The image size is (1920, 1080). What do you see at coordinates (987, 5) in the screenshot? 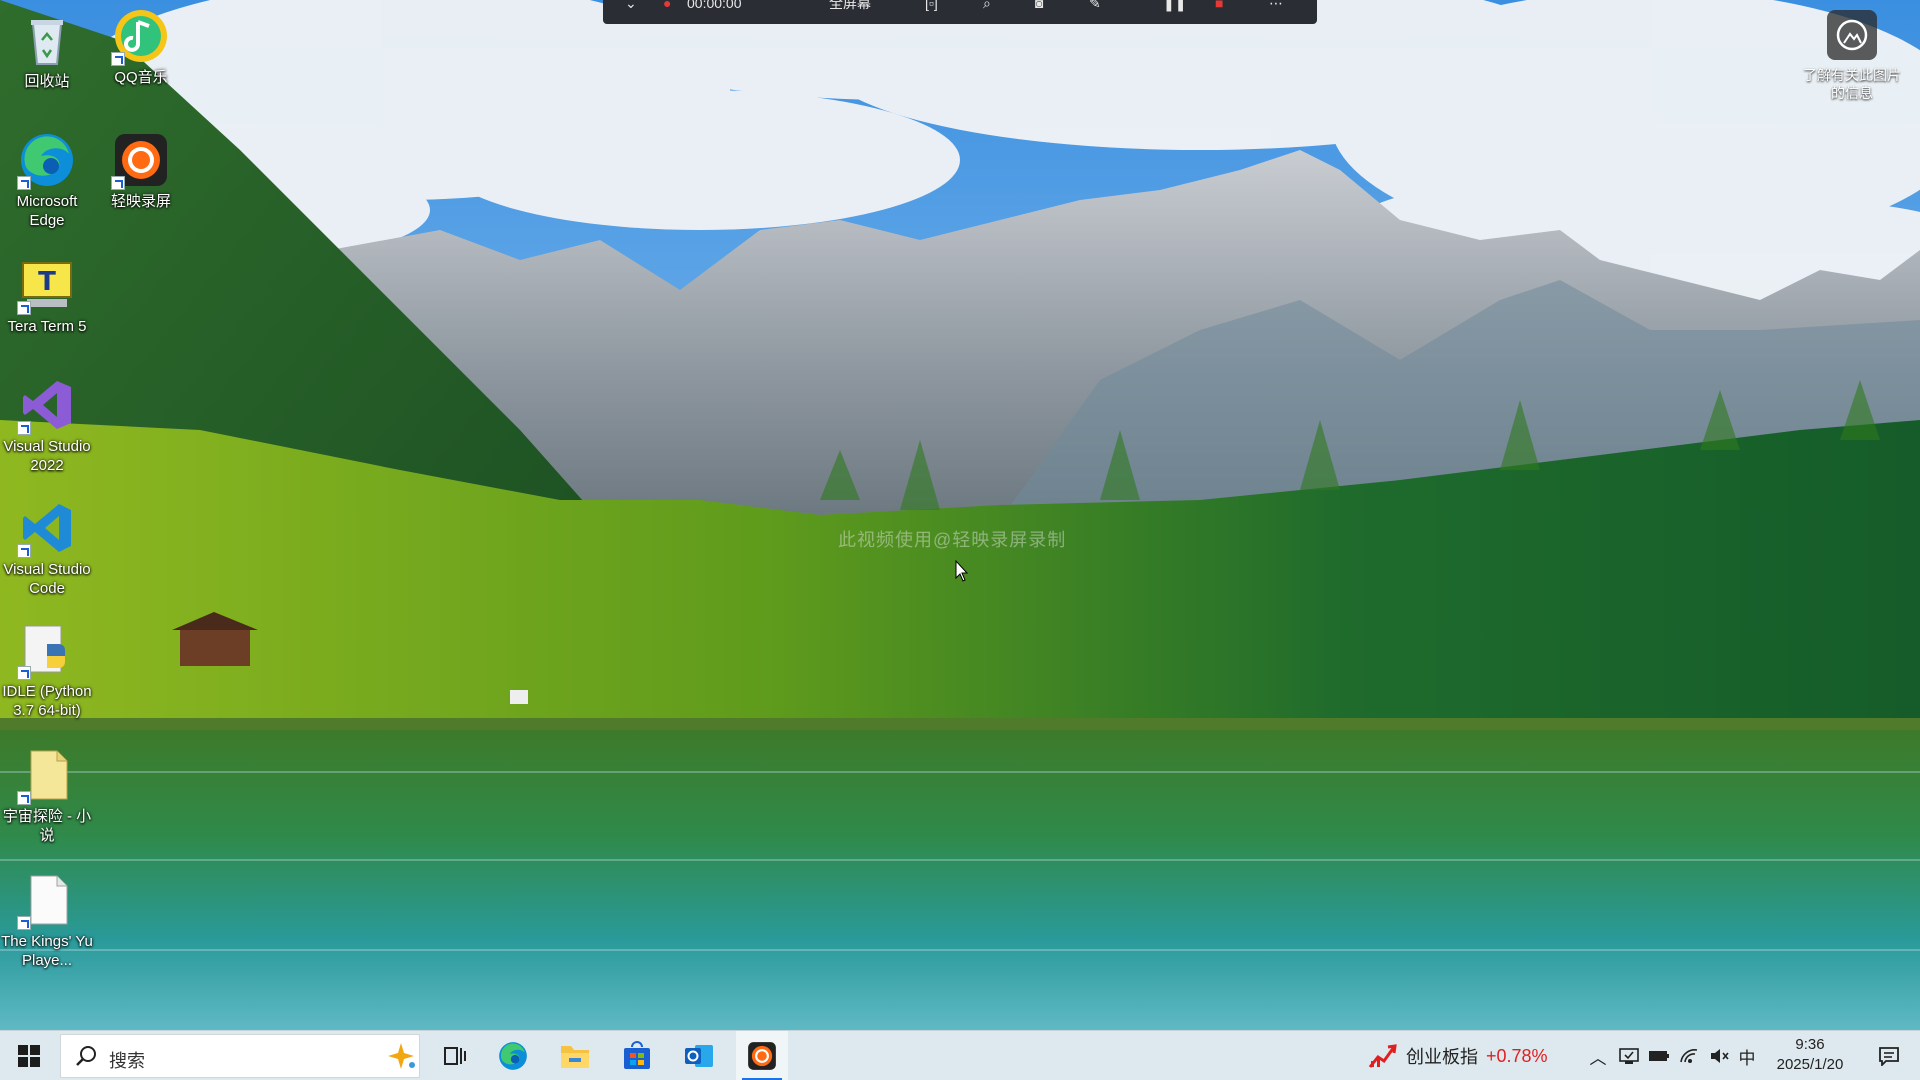
I see `zoom-icon: ⌕` at bounding box center [987, 5].